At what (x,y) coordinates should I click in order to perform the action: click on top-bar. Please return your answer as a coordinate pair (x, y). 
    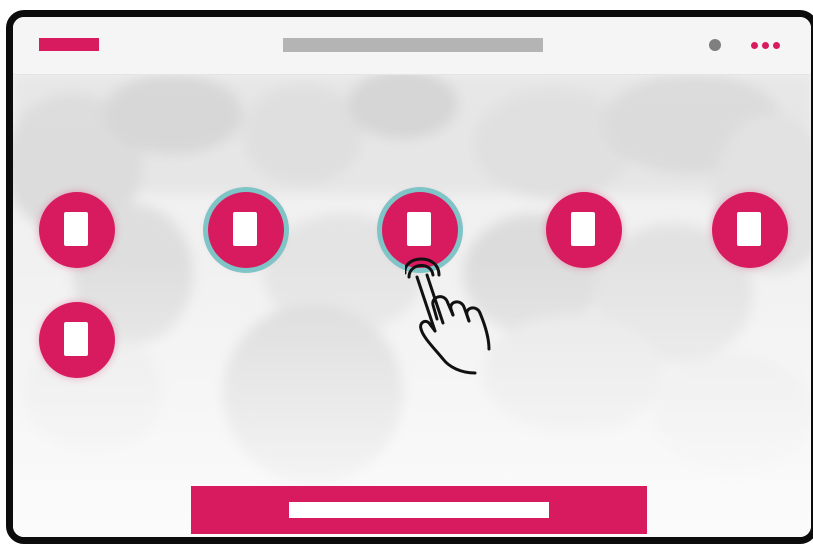
    Looking at the image, I should click on (412, 46).